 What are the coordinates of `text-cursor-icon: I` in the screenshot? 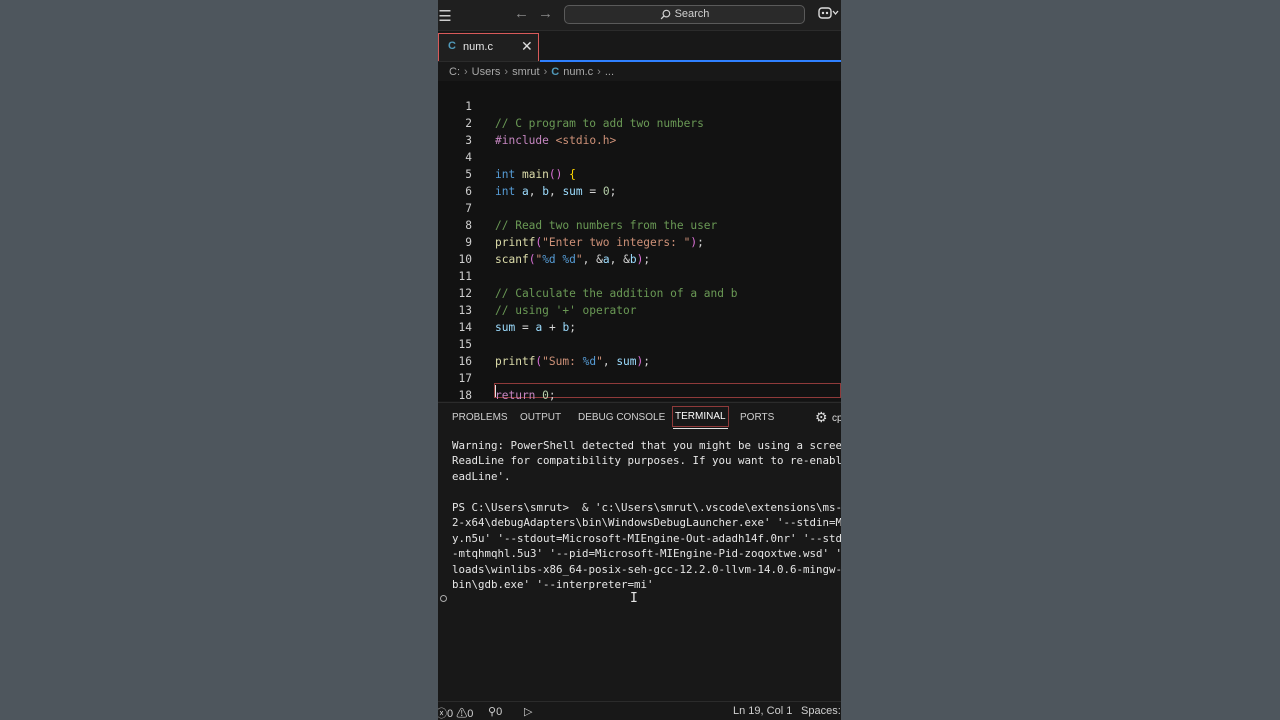 It's located at (634, 598).